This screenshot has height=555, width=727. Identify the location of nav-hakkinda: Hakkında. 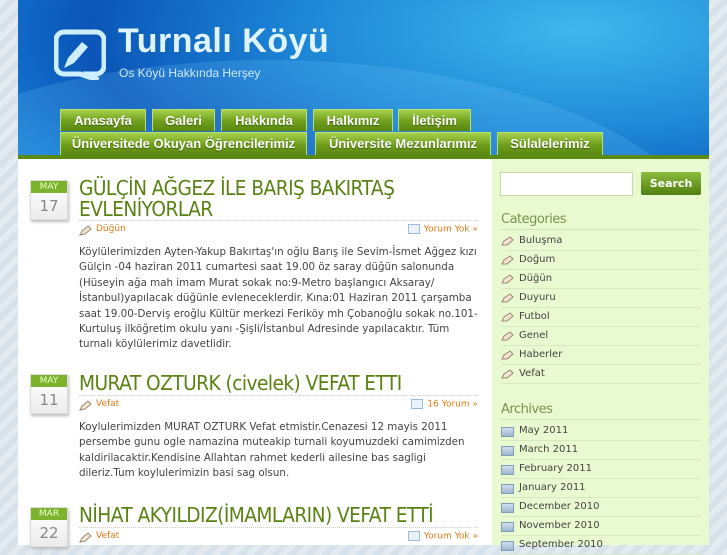
(264, 120).